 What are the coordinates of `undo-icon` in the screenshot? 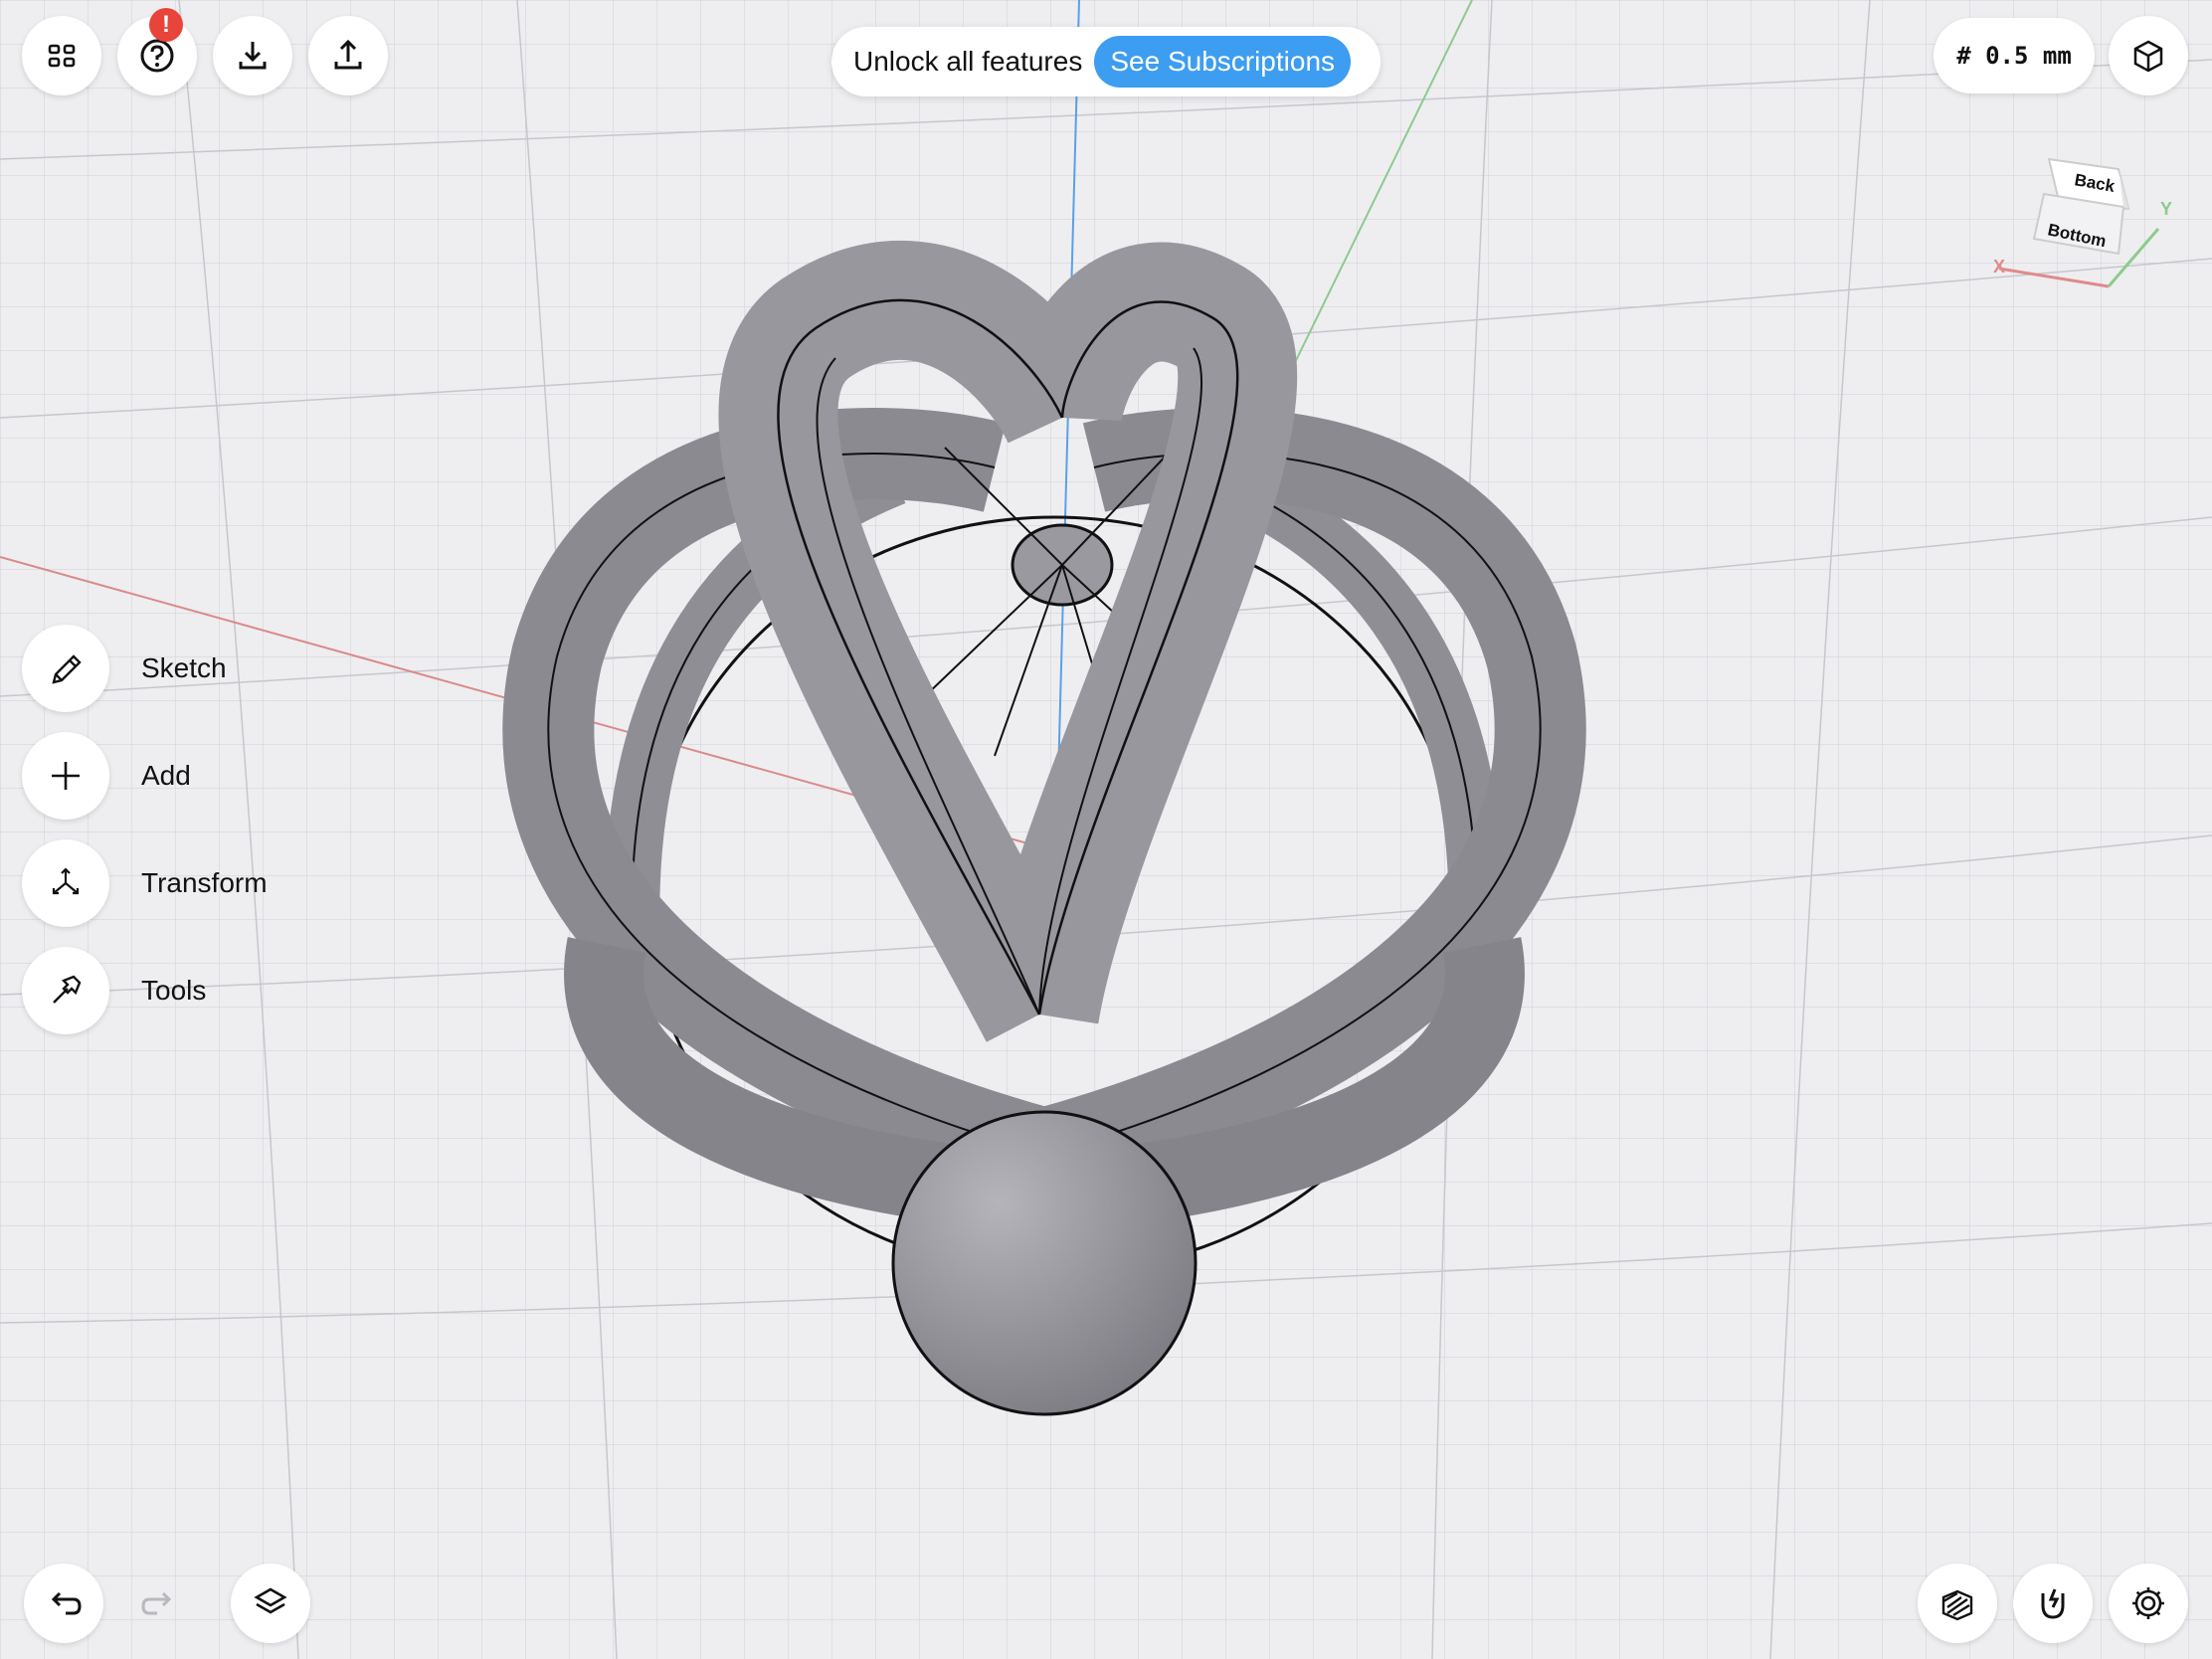 It's located at (66, 1603).